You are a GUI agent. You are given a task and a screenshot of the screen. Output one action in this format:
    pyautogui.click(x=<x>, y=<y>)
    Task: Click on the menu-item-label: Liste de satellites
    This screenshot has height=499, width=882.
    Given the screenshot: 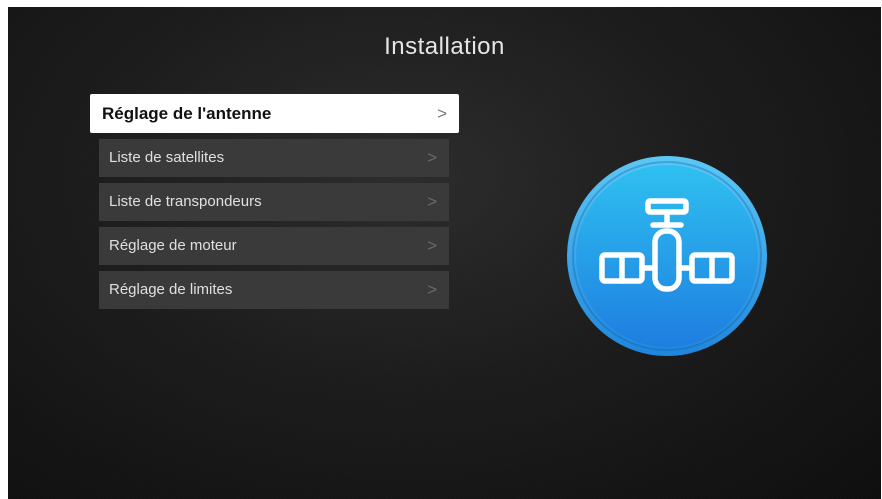 What is the action you would take?
    pyautogui.click(x=167, y=157)
    